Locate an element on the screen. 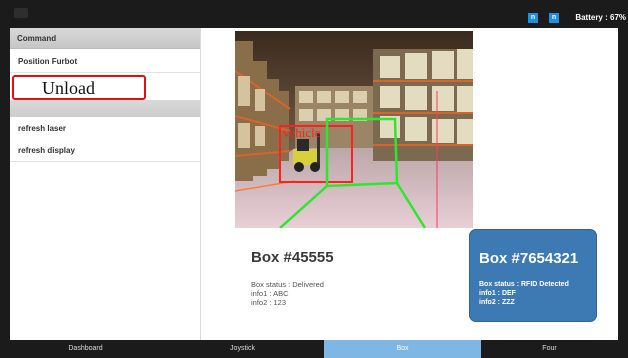 Image resolution: width=628 pixels, height=358 pixels. position-furbot-button: Position Furbot is located at coordinates (105, 61).